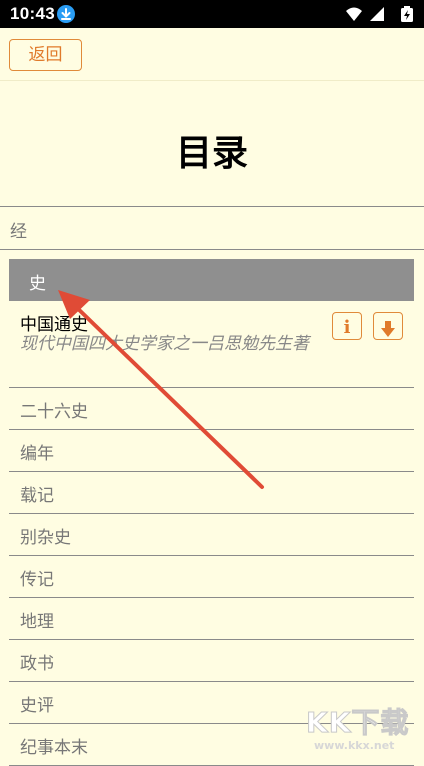  What do you see at coordinates (211, 153) in the screenshot?
I see `page-title: 目录` at bounding box center [211, 153].